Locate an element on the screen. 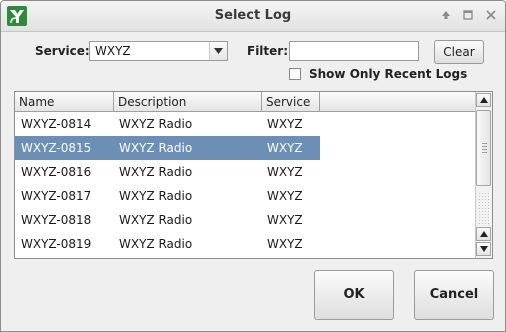 Image resolution: width=506 pixels, height=332 pixels. table-row: WXYZ-0814 WXYZ Radio WXYZ is located at coordinates (167, 124).